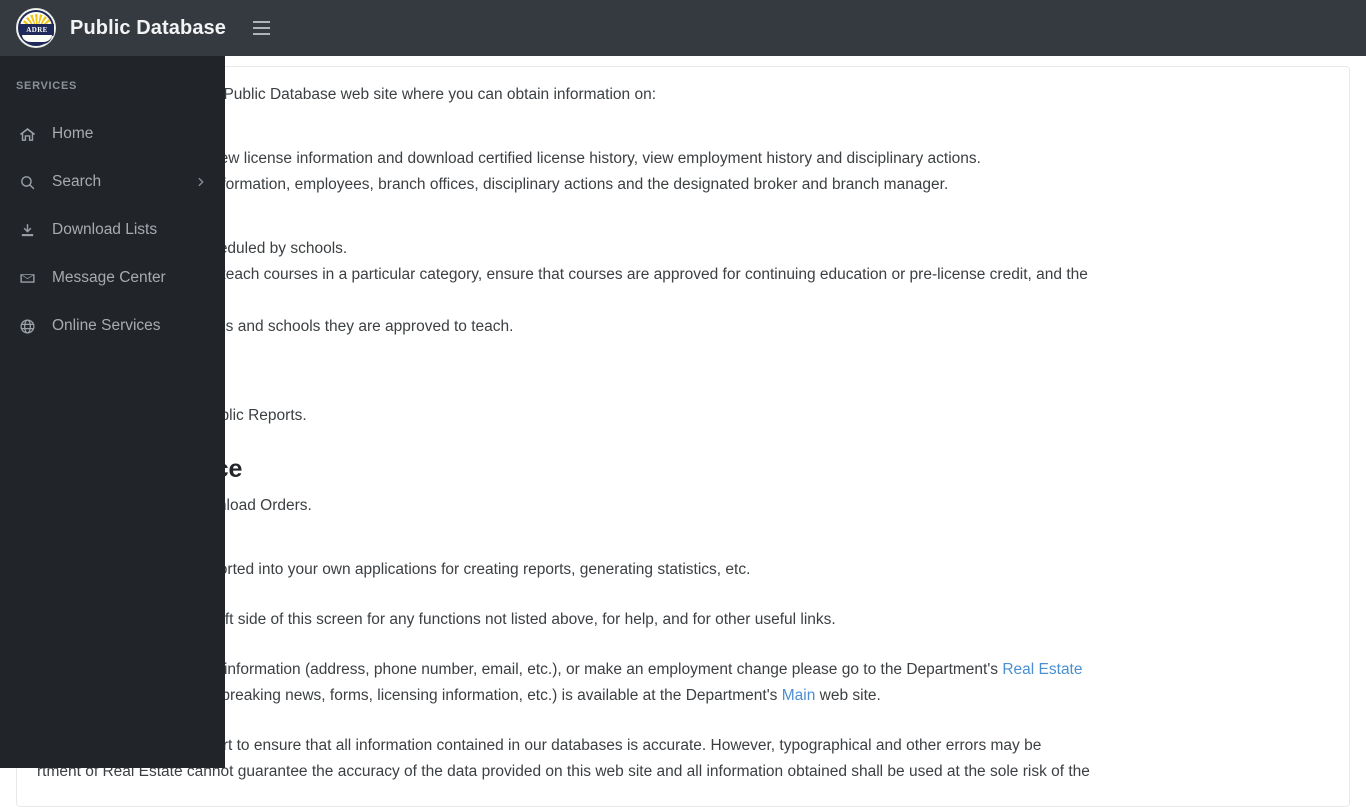 The height and width of the screenshot is (807, 1366). I want to click on main-site-link: Main, so click(799, 695).